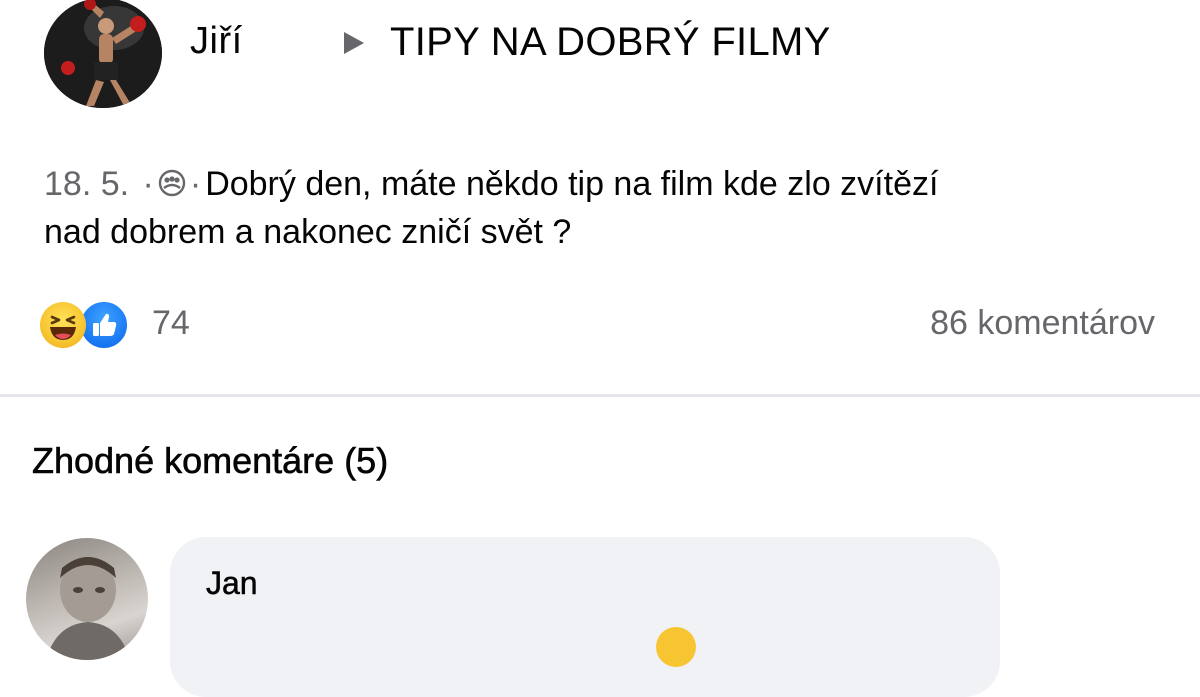 Image resolution: width=1200 pixels, height=697 pixels. I want to click on play-arrow-icon, so click(354, 43).